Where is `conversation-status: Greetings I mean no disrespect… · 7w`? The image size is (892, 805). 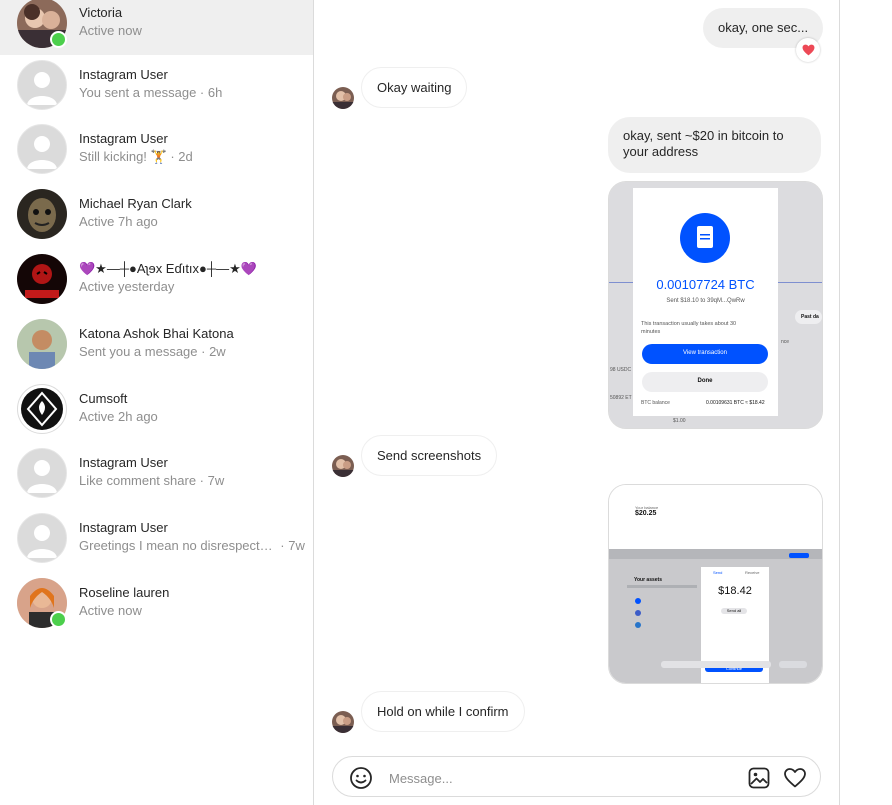
conversation-status: Greetings I mean no disrespect… · 7w is located at coordinates (192, 545).